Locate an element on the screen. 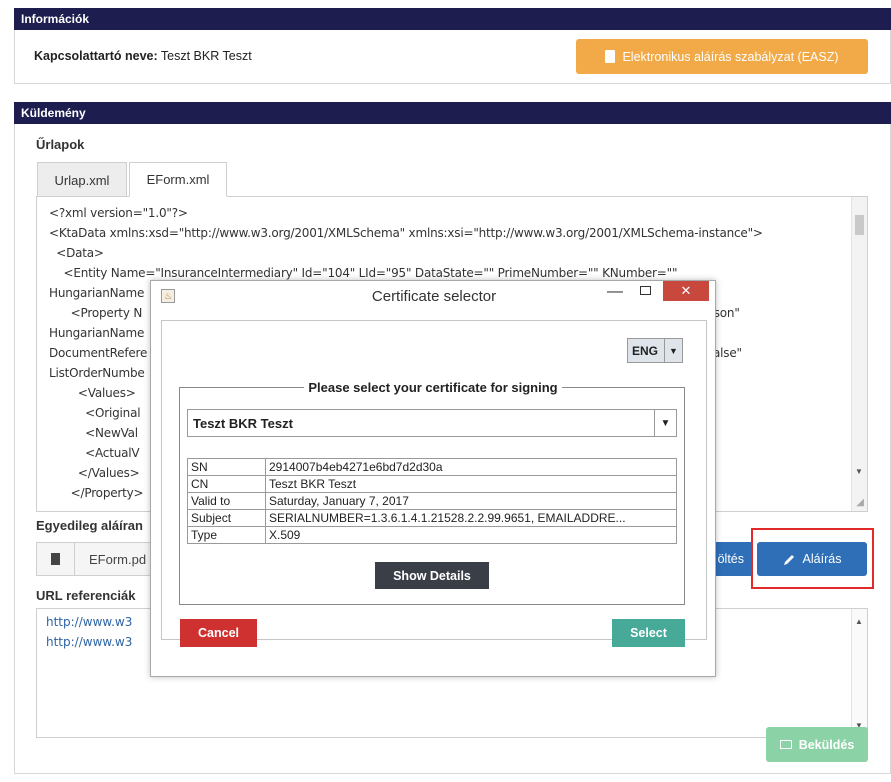 The width and height of the screenshot is (891, 782). cert-key: Subject is located at coordinates (226, 518).